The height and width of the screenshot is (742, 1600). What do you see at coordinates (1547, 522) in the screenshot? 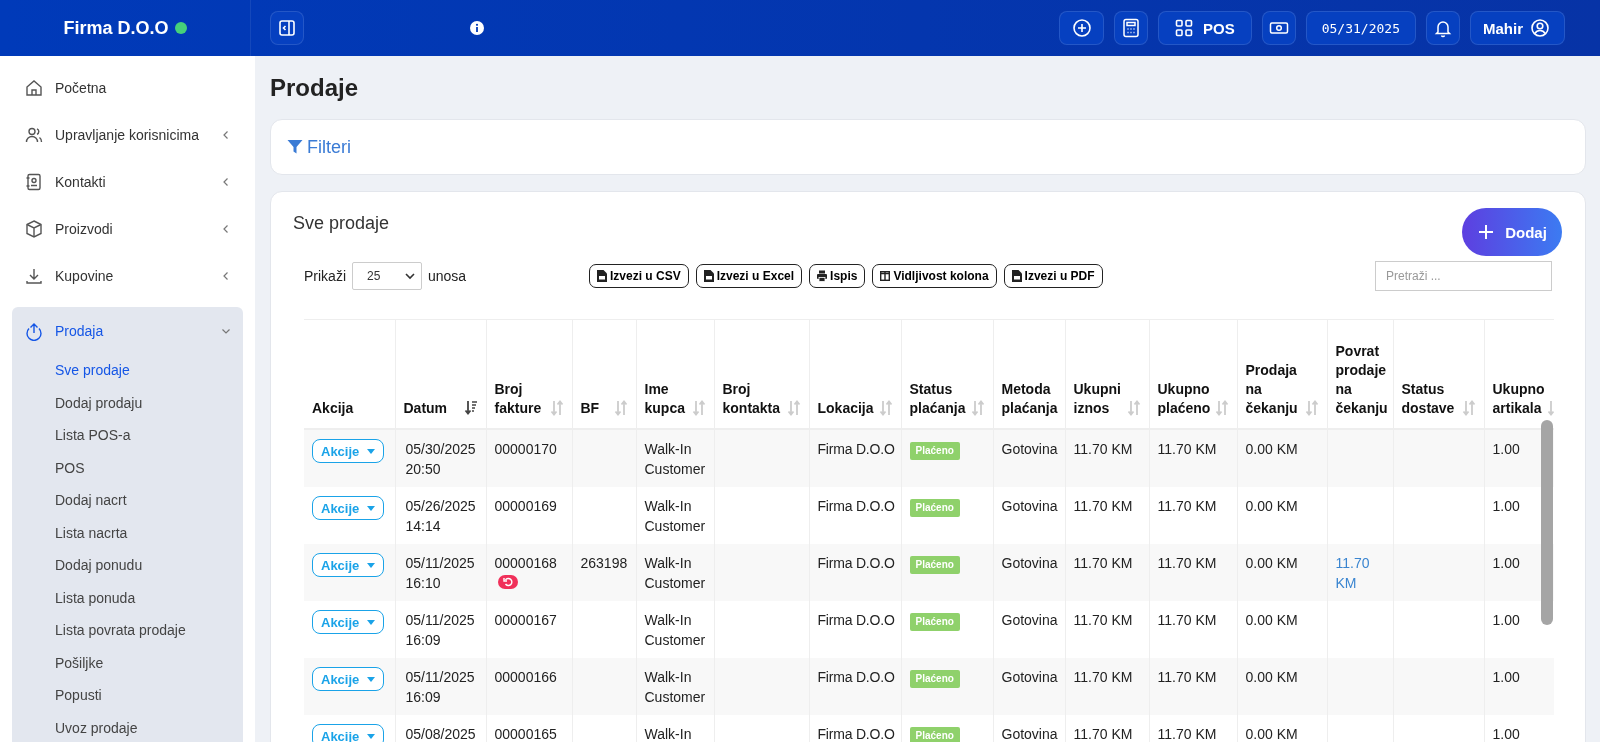
I see `scrollbar-thumb` at bounding box center [1547, 522].